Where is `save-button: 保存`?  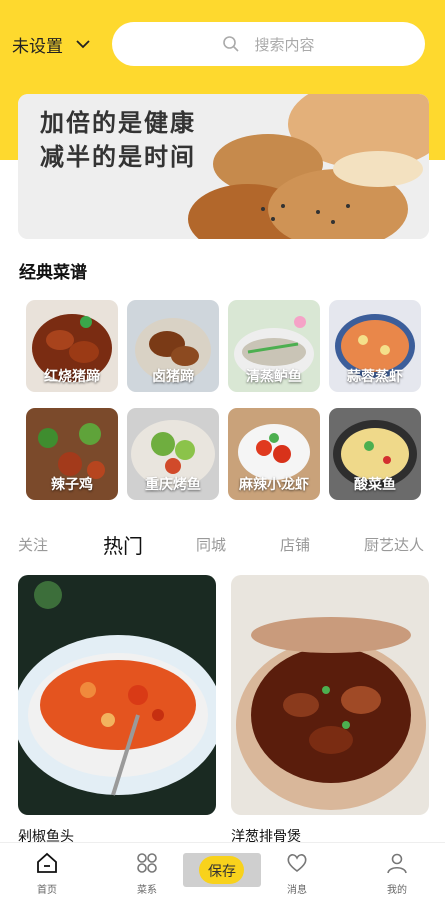 save-button: 保存 is located at coordinates (222, 870).